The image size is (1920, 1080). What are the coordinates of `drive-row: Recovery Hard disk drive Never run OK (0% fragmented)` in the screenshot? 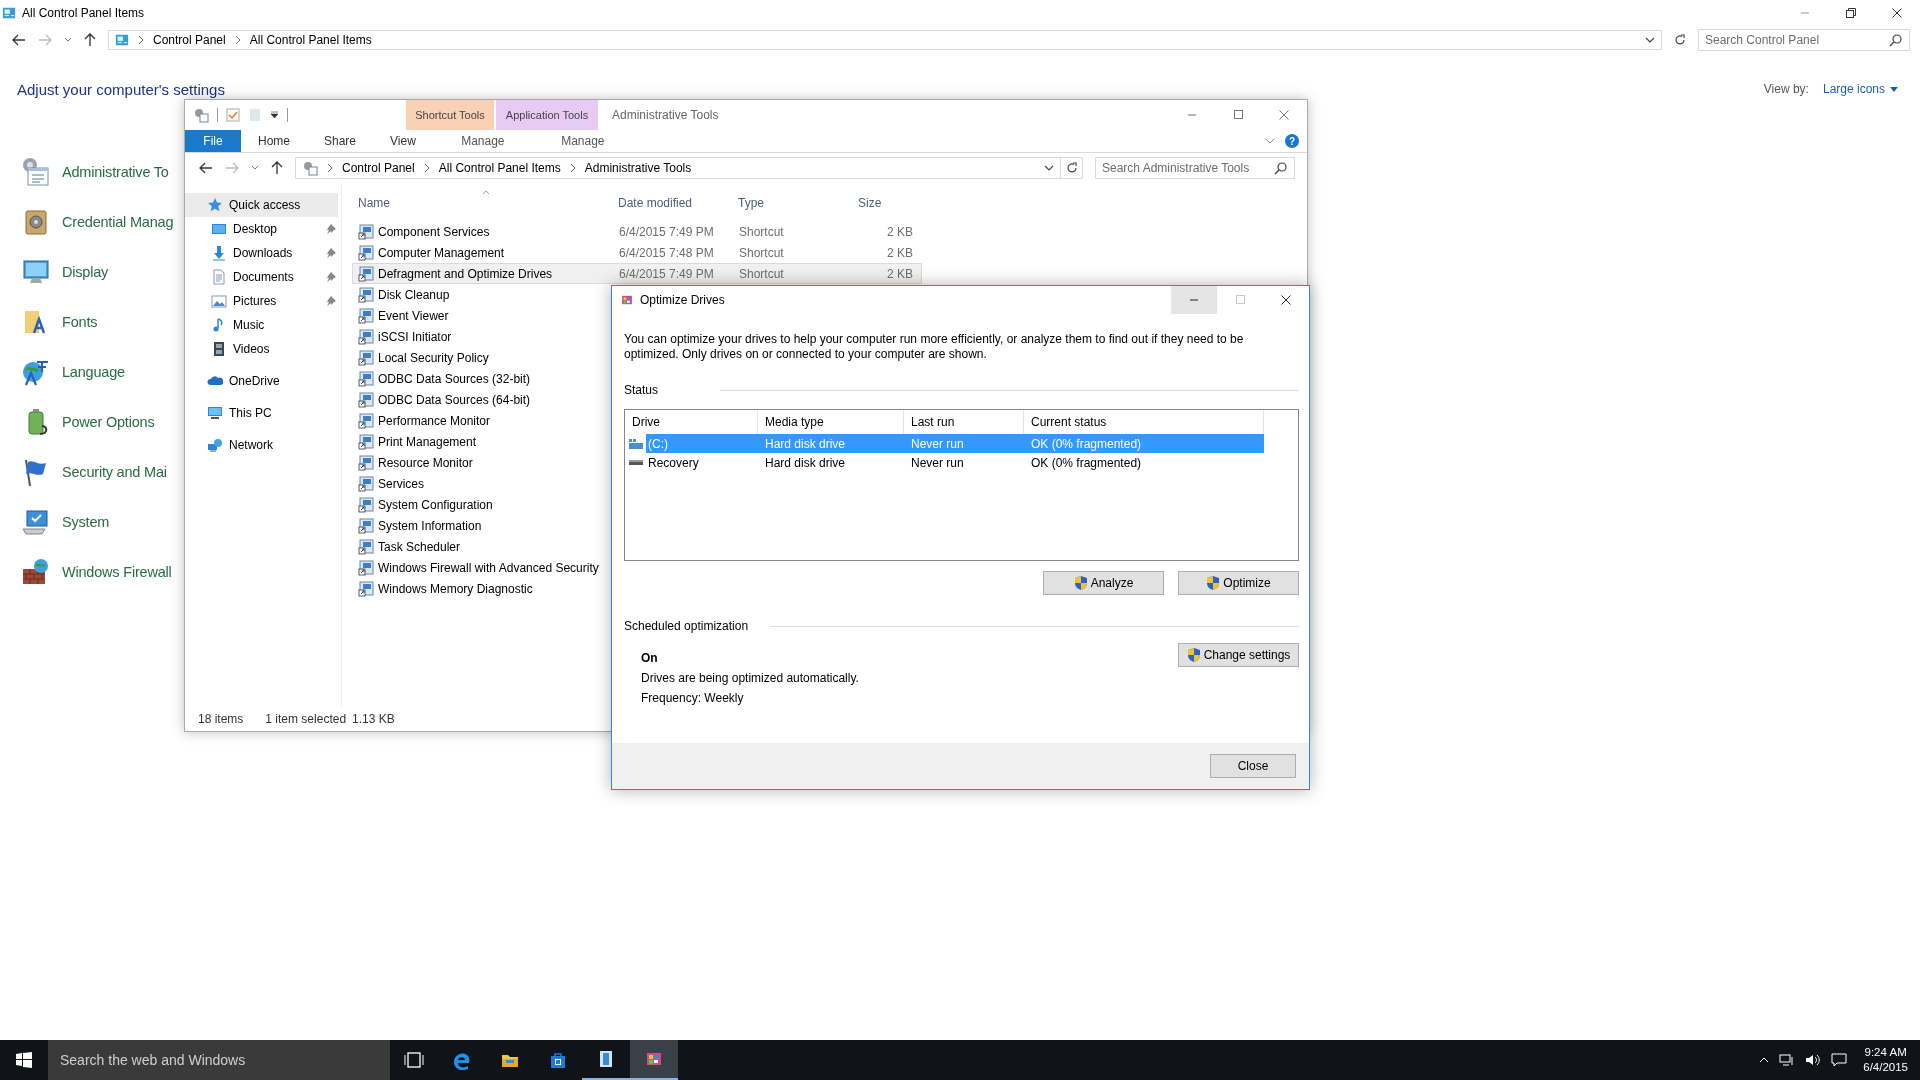 It's located at (955, 462).